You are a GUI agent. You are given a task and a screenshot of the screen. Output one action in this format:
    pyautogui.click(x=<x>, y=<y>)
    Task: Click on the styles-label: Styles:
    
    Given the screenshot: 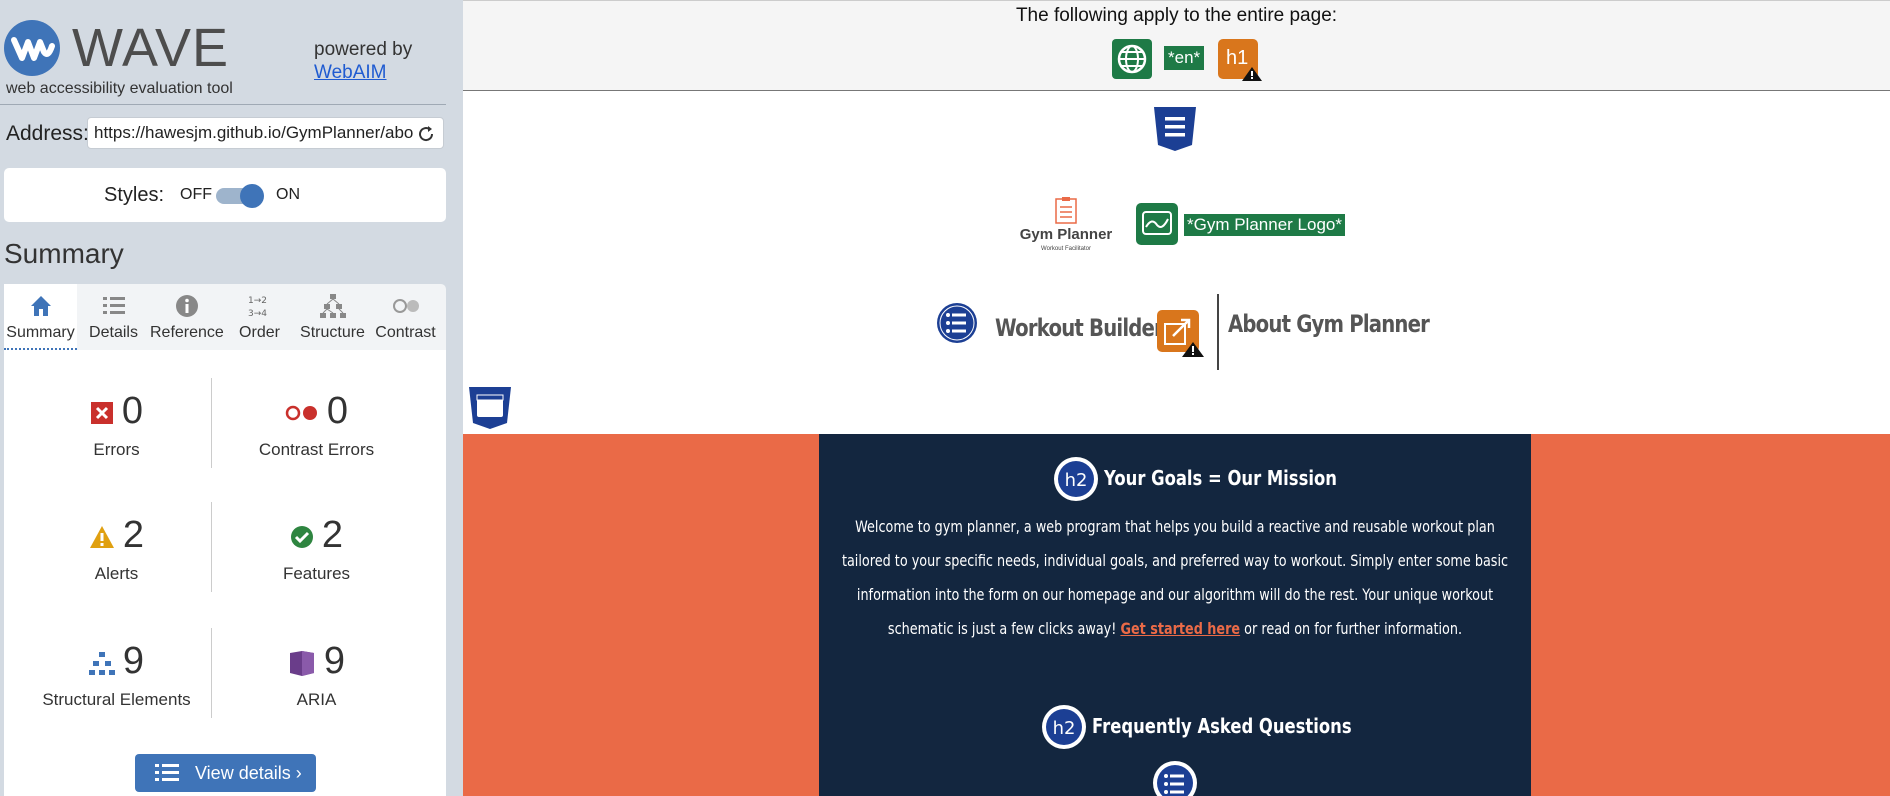 What is the action you would take?
    pyautogui.click(x=134, y=195)
    